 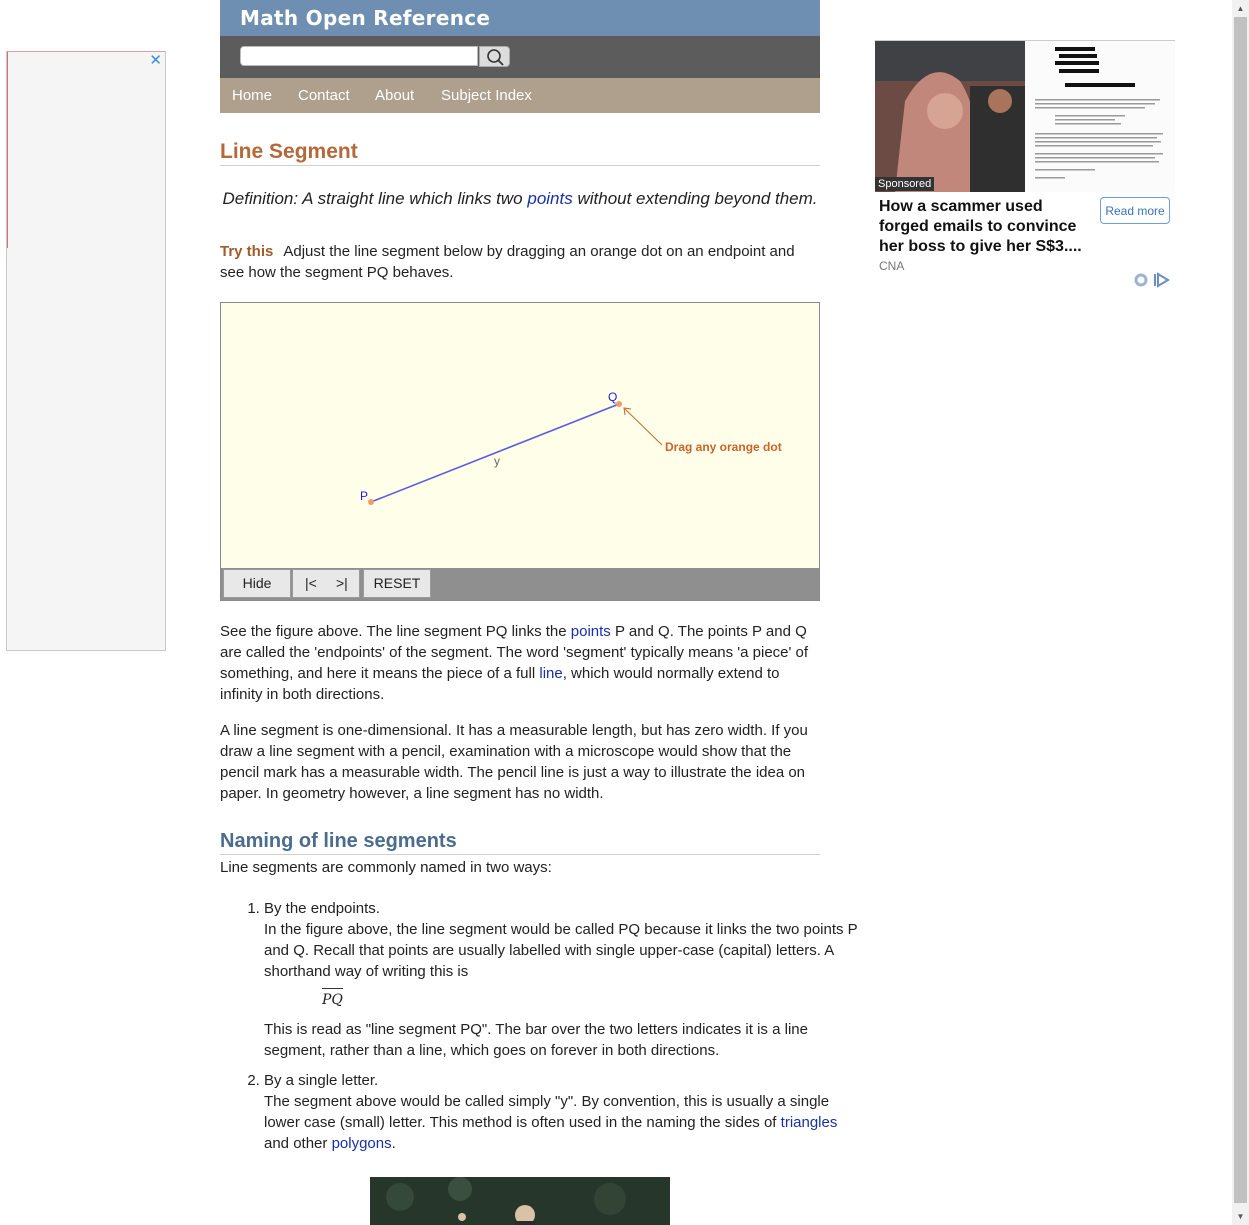 I want to click on document-image, so click(x=1100, y=116).